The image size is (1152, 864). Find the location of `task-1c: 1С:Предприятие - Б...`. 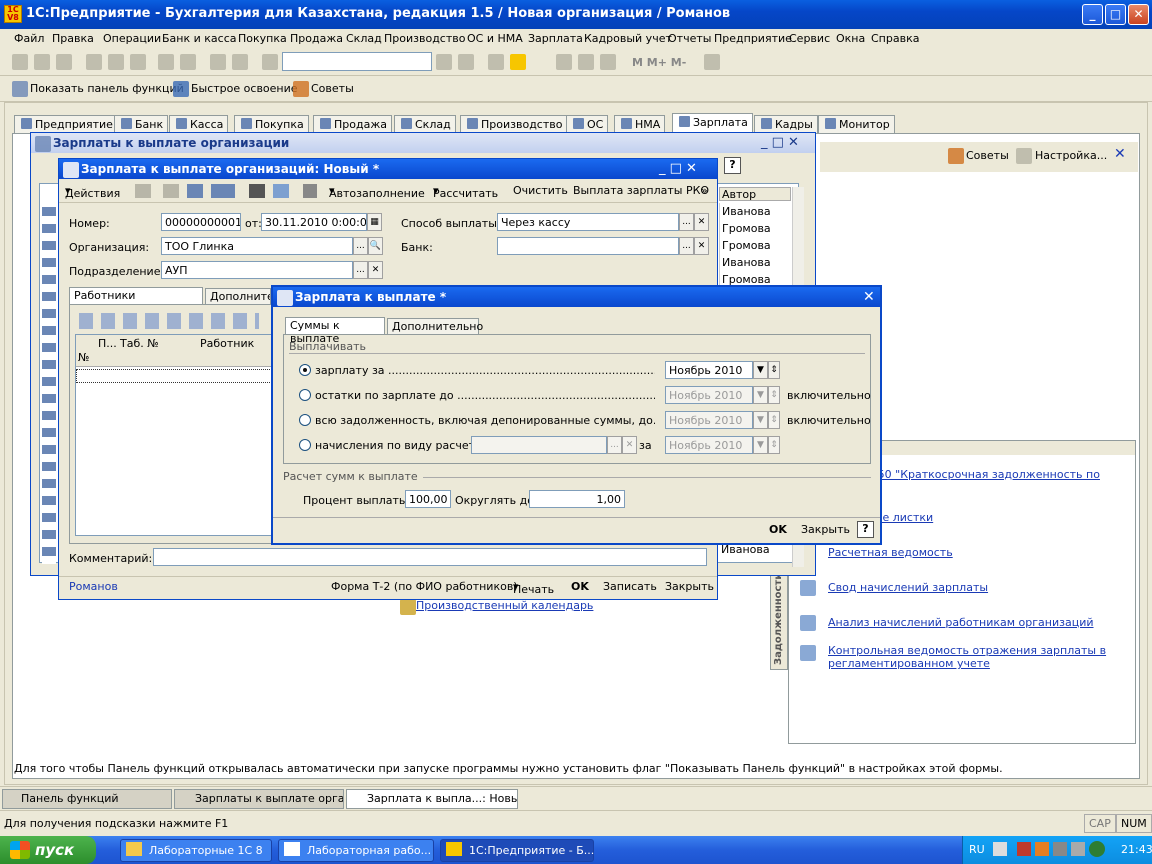

task-1c: 1С:Предприятие - Б... is located at coordinates (517, 850).